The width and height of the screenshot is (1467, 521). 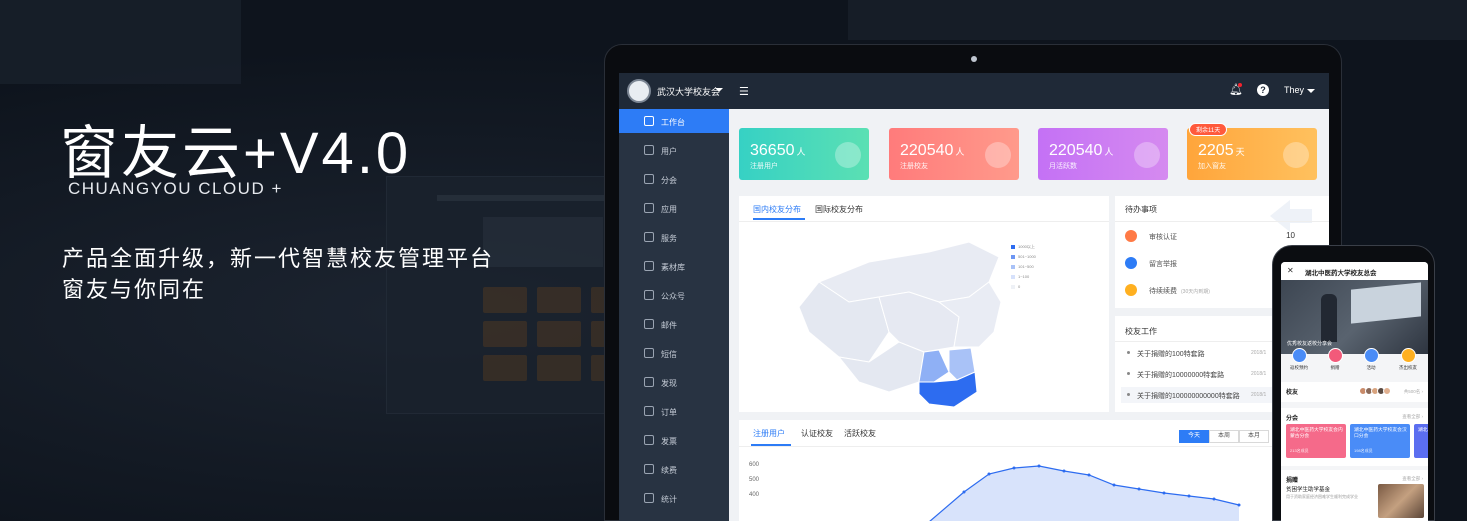 What do you see at coordinates (1206, 353) in the screenshot?
I see `work-item: 关于捐赠的100特套路 2018/1` at bounding box center [1206, 353].